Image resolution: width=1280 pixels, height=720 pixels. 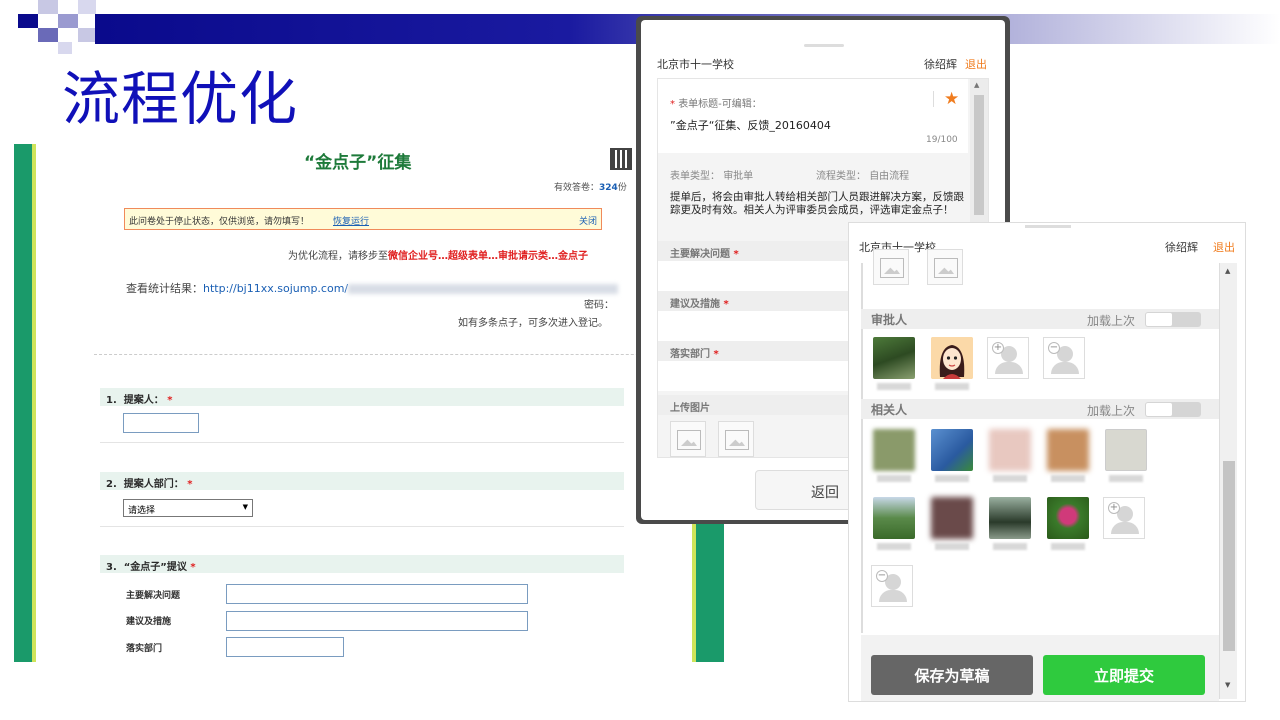 What do you see at coordinates (394, 354) in the screenshot?
I see `dashed-divider` at bounding box center [394, 354].